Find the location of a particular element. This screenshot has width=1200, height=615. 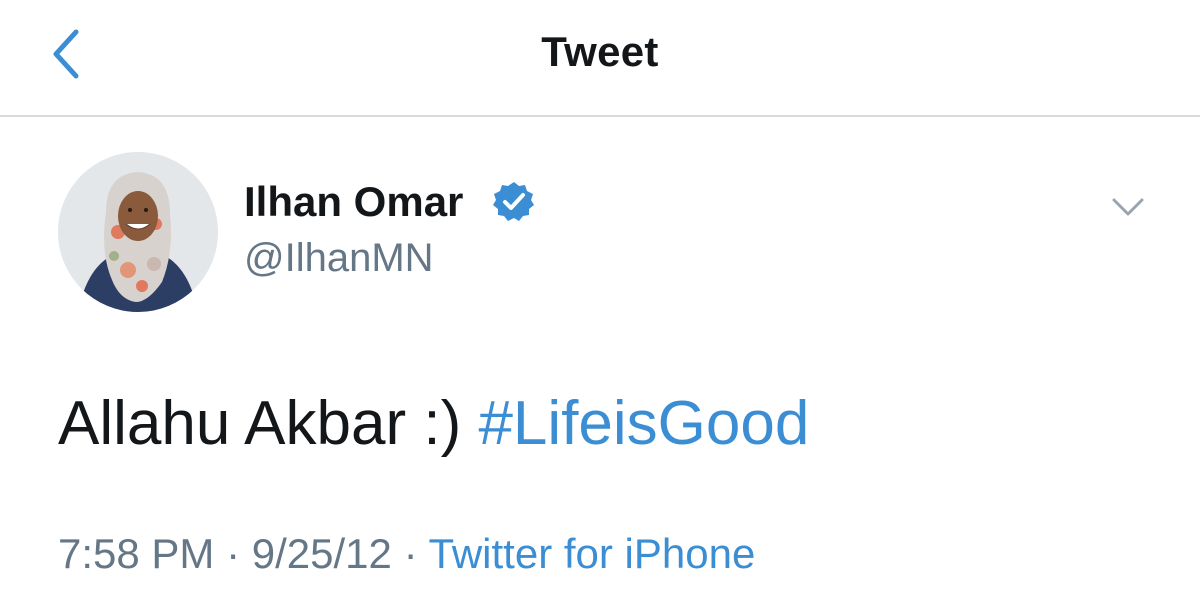

tweet-date: 9/25/12 is located at coordinates (321, 553).